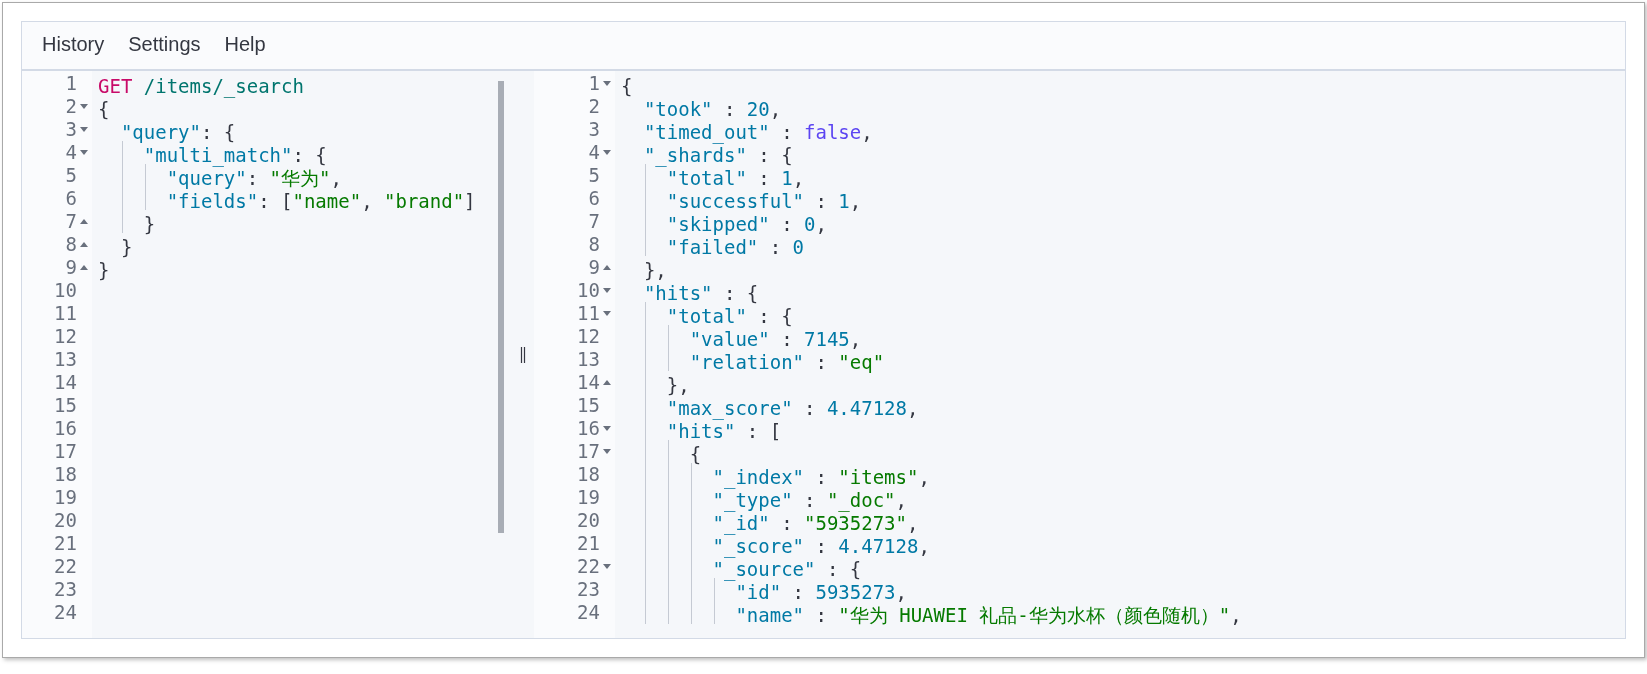 This screenshot has height=674, width=1647. Describe the element at coordinates (735, 178) in the screenshot. I see `code-line: "total" : 1,` at that location.